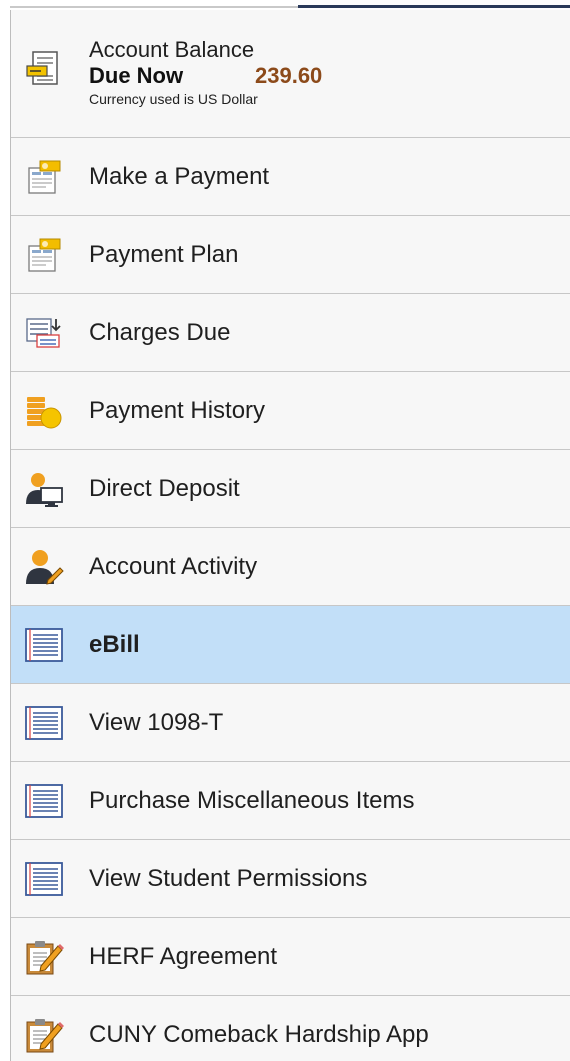  Describe the element at coordinates (173, 99) in the screenshot. I see `currency-note: Currency used is US Dollar` at that location.